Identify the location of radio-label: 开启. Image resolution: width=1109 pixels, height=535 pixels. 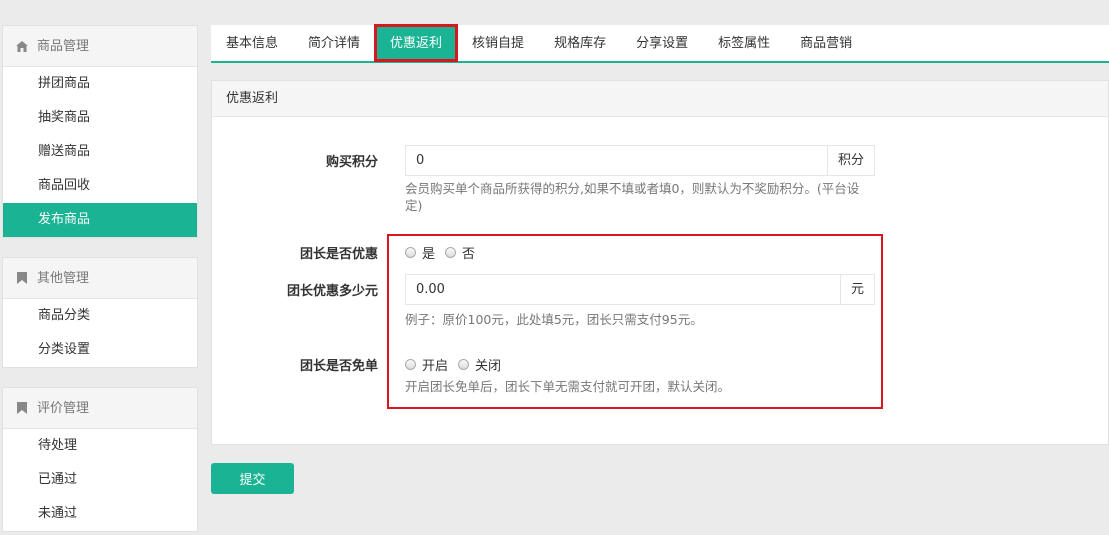
(435, 366).